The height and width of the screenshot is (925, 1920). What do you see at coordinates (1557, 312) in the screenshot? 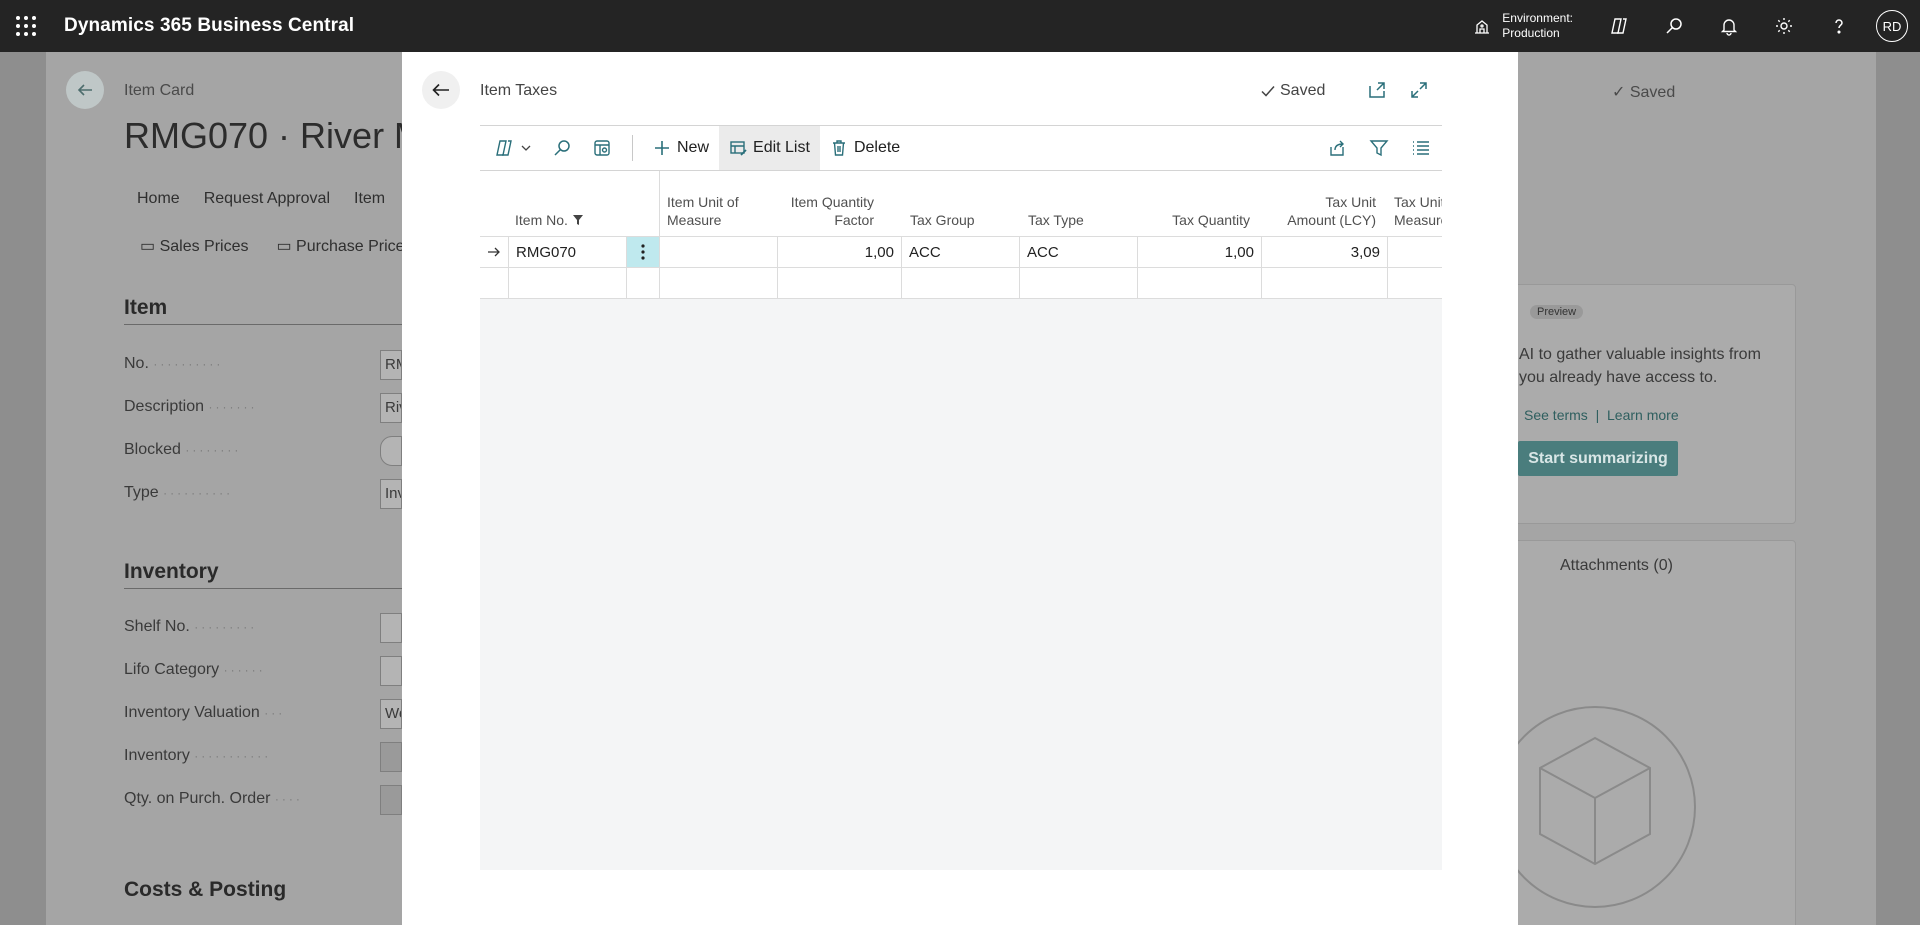
I see `preview-badge: Preview` at bounding box center [1557, 312].